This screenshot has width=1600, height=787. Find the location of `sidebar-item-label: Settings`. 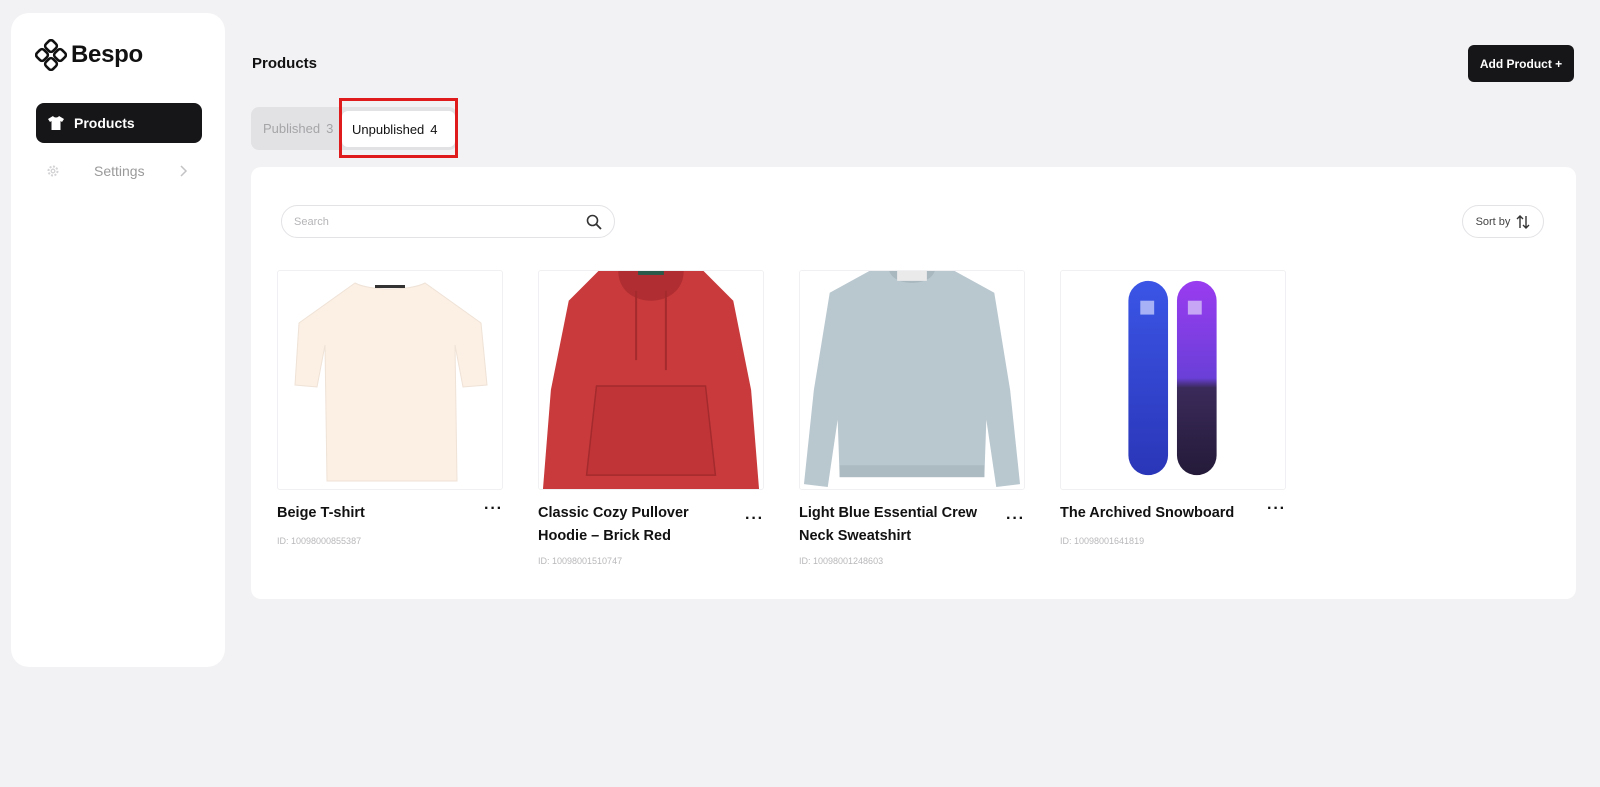

sidebar-item-label: Settings is located at coordinates (119, 171).